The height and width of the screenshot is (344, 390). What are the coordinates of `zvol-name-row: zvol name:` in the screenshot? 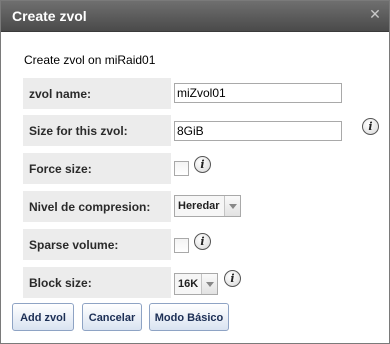 It's located at (97, 93).